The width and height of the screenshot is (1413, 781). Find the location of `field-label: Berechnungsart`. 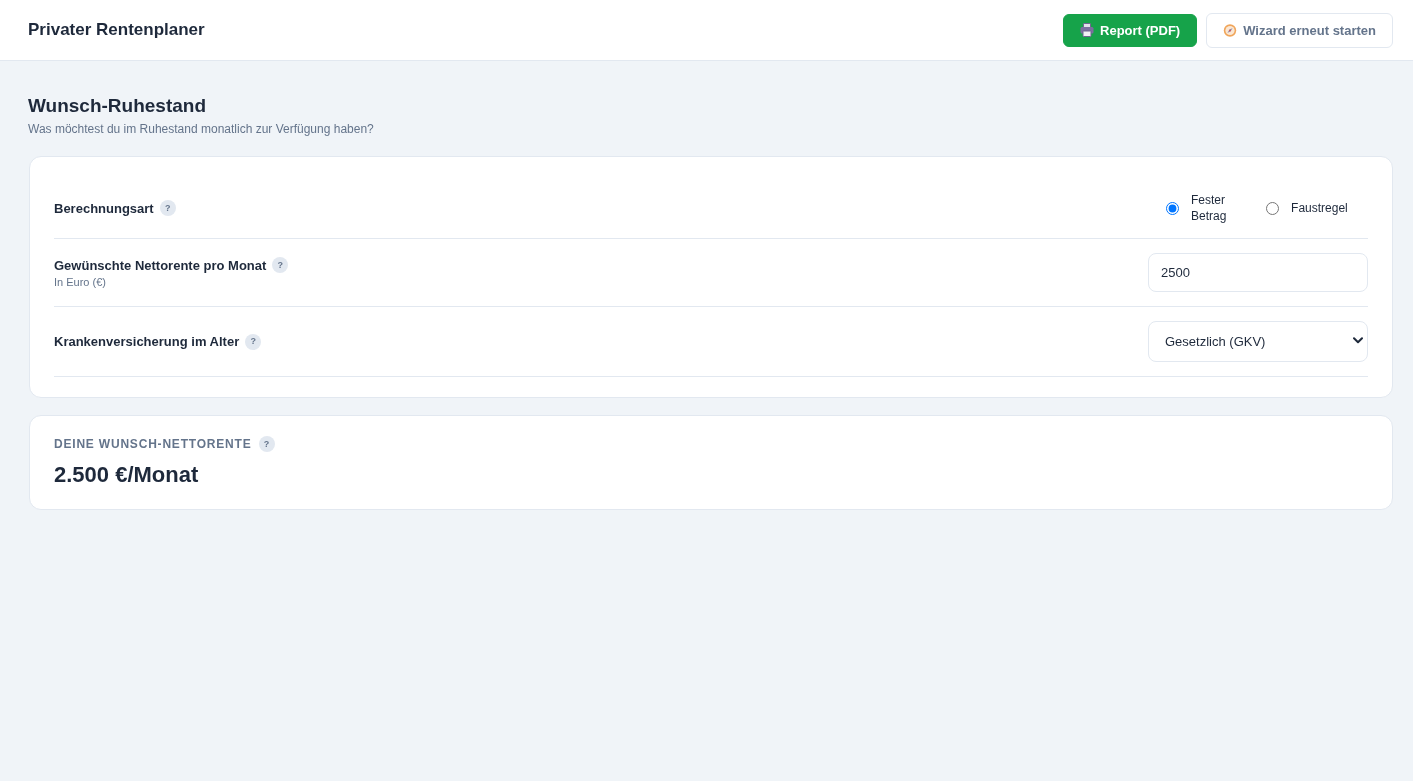

field-label: Berechnungsart is located at coordinates (104, 208).